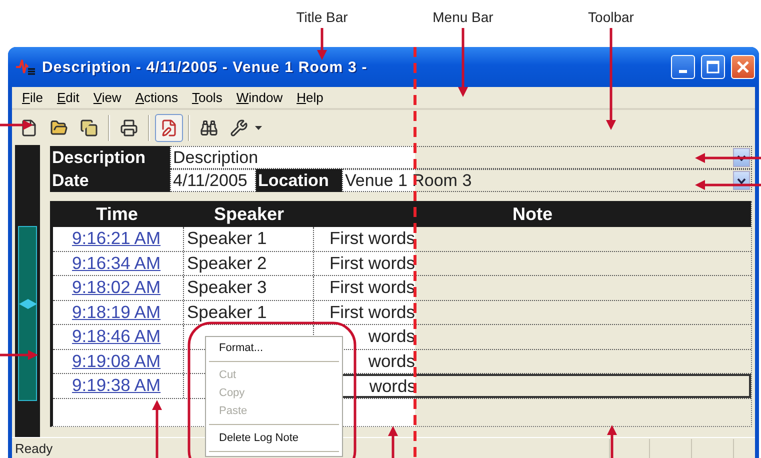 The height and width of the screenshot is (458, 761). I want to click on close-icon, so click(743, 67).